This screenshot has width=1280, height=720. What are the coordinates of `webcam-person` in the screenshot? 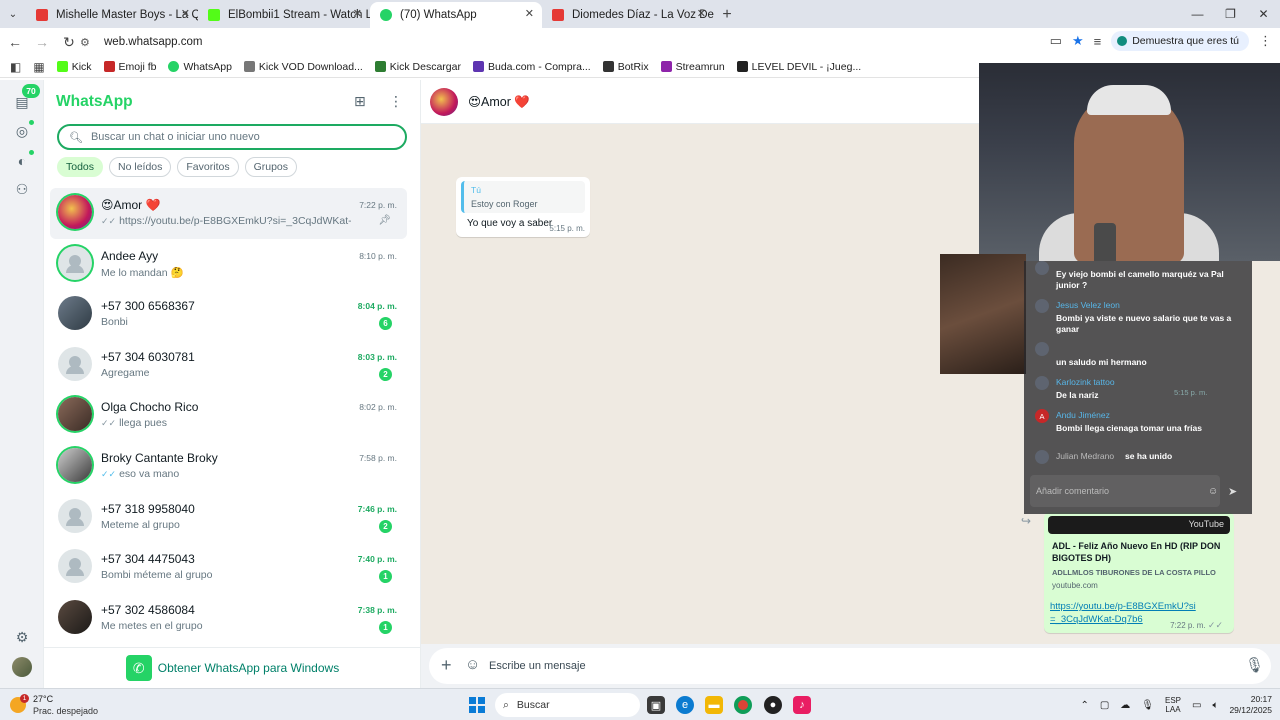 It's located at (1129, 177).